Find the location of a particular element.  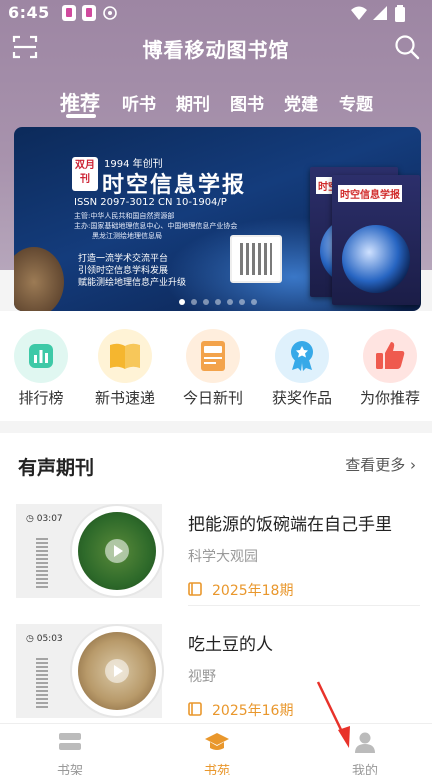

quick-link-label: 新书速递 is located at coordinates (124, 398).